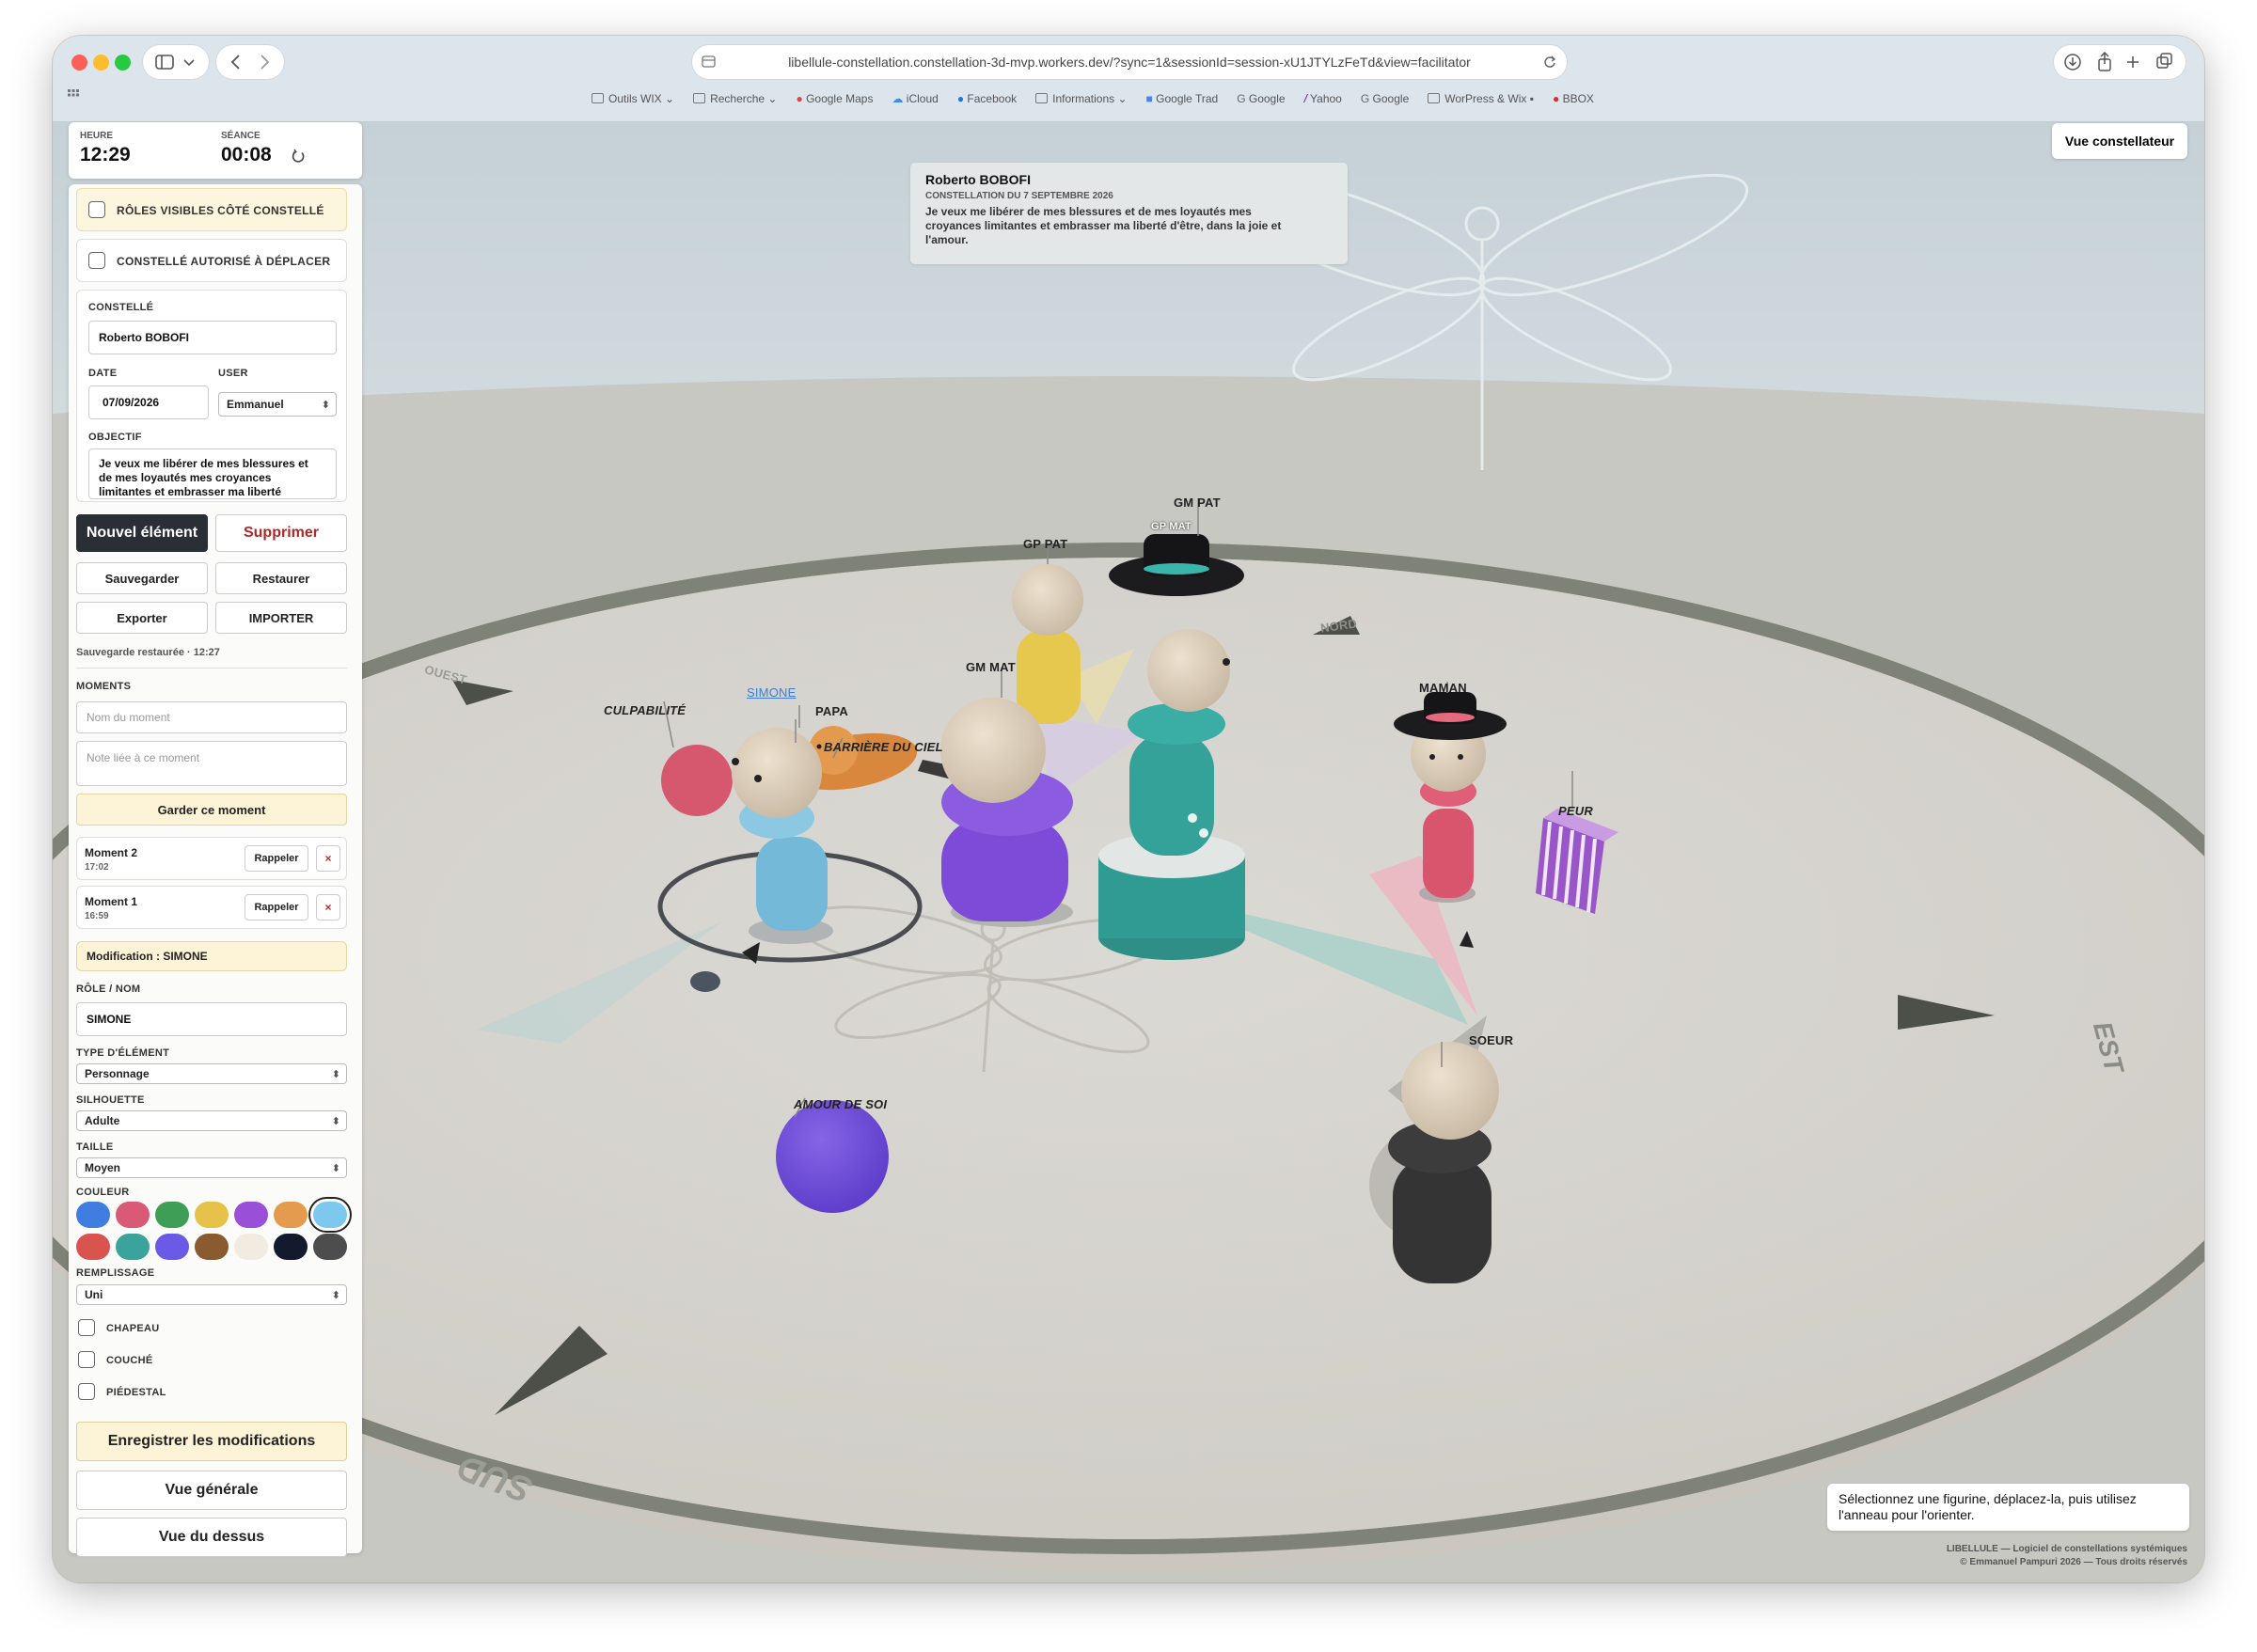 The image size is (2257, 1652). I want to click on label-maman: MAMAN, so click(1443, 688).